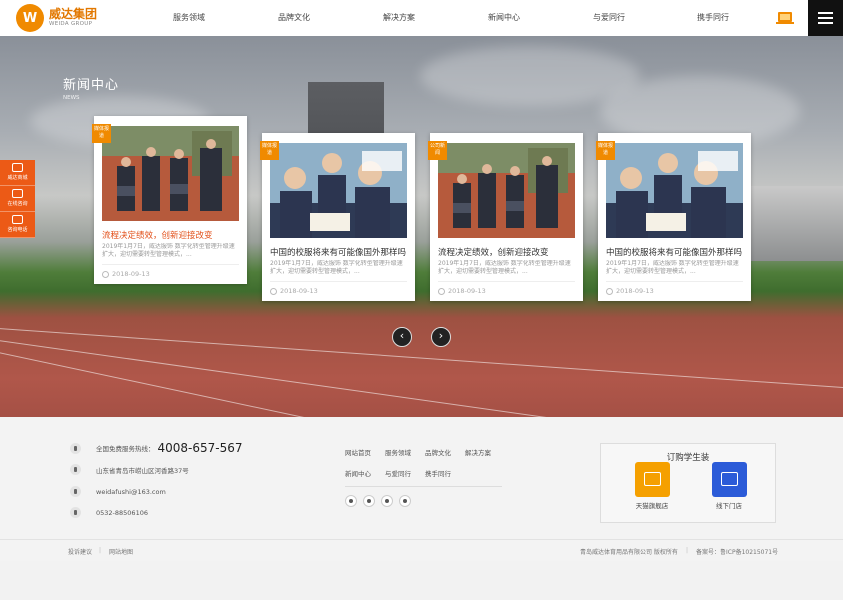 This screenshot has height=600, width=843. Describe the element at coordinates (504, 18) in the screenshot. I see `nav-item-news: 新闻中心` at that location.